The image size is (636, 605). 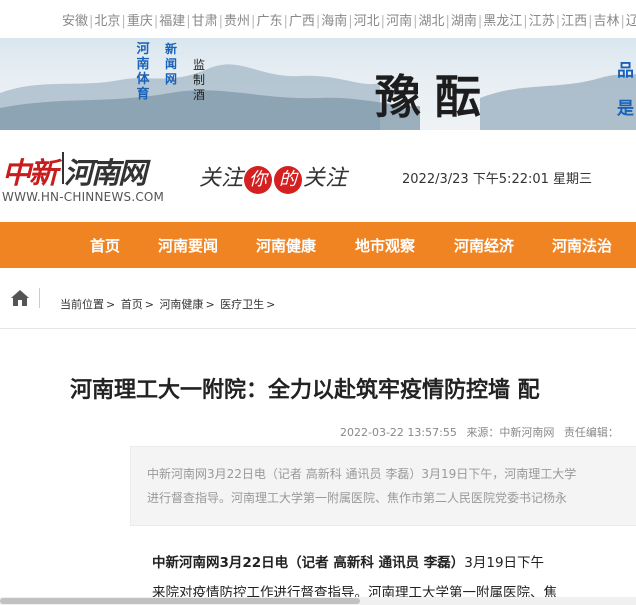 I want to click on mountain-graphic, so click(x=318, y=97).